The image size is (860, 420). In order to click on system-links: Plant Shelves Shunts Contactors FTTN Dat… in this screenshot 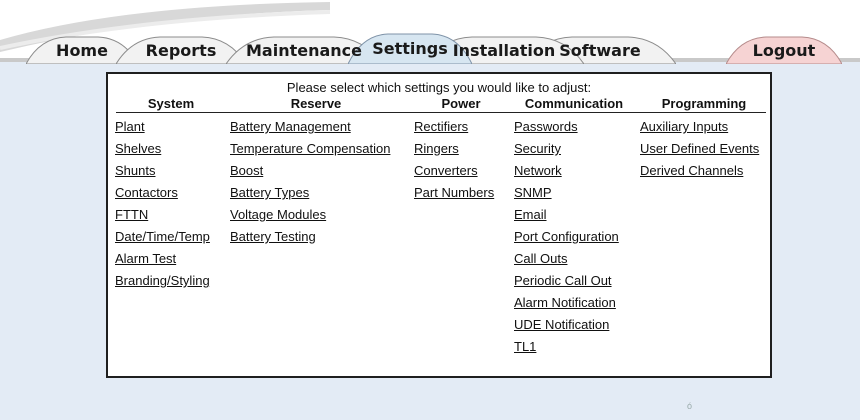, I will do `click(162, 204)`.